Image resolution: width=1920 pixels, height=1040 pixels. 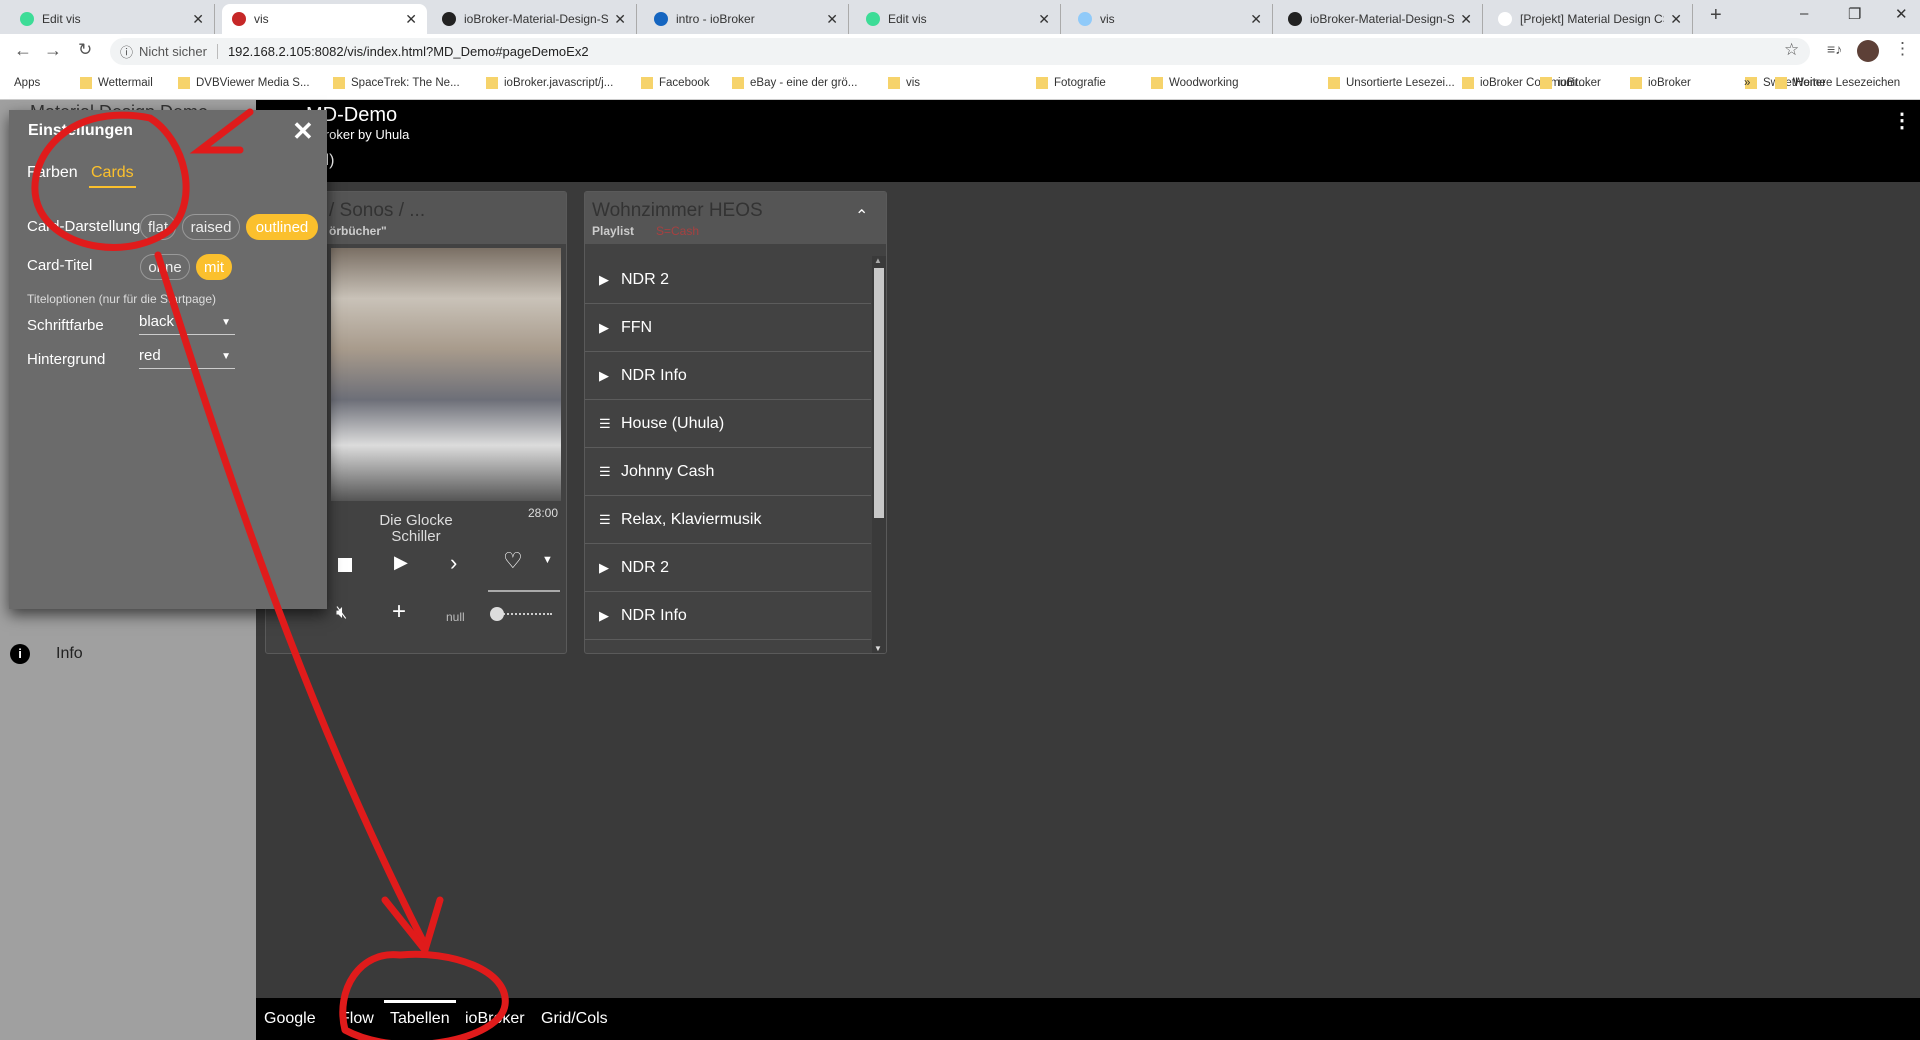 What do you see at coordinates (1837, 83) in the screenshot?
I see `bookmark-item: Weitere Lesezeichen` at bounding box center [1837, 83].